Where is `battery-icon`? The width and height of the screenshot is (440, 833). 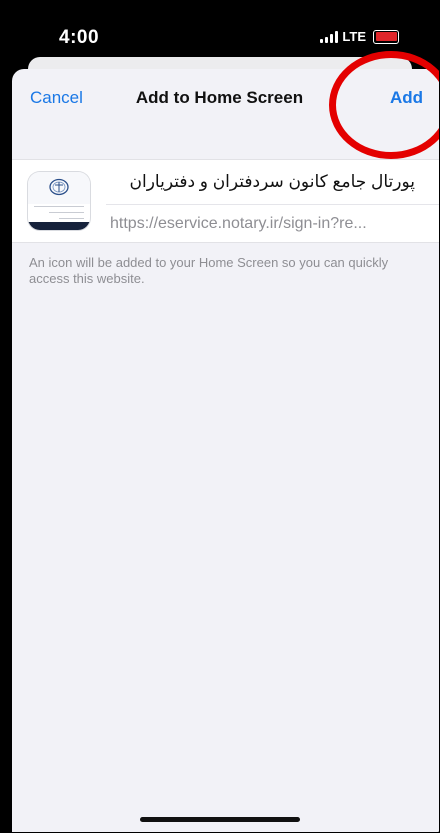
battery-icon is located at coordinates (386, 36).